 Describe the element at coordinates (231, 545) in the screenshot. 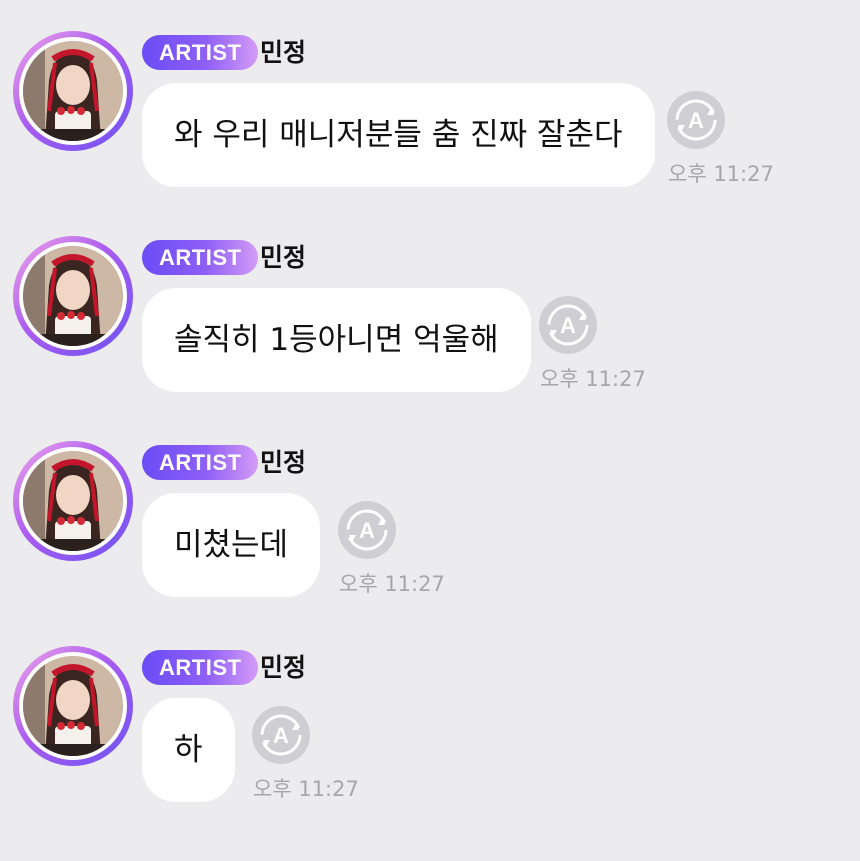

I see `message-bubble: 미쳤는데` at that location.